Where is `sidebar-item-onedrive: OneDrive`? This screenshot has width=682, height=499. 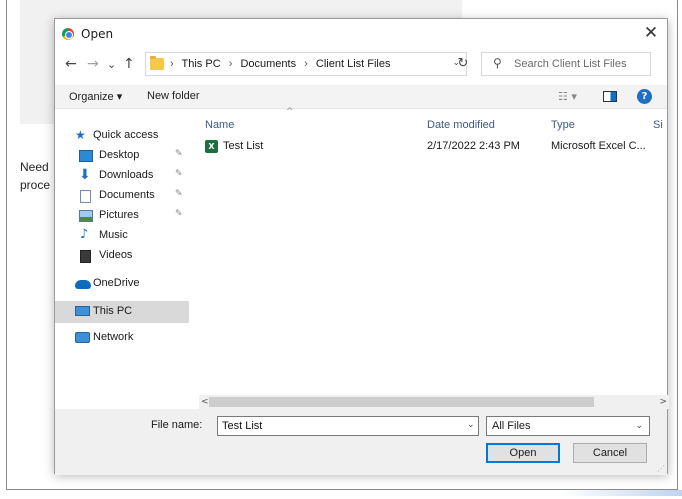 sidebar-item-onedrive: OneDrive is located at coordinates (122, 284).